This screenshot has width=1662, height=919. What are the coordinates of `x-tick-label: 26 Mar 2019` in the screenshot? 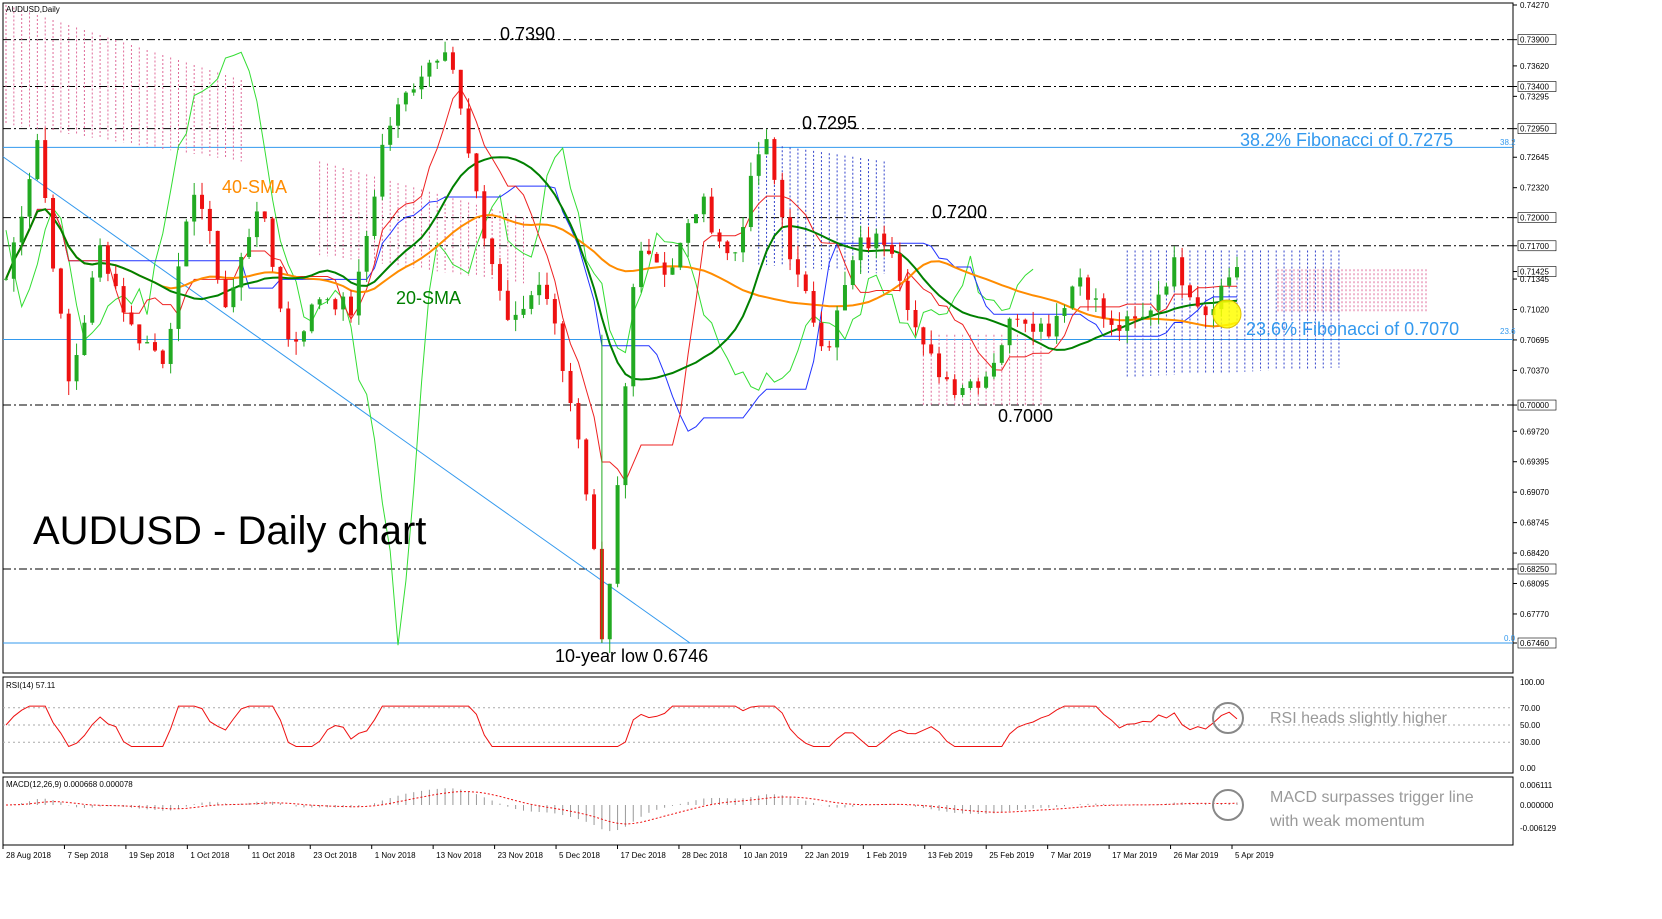 It's located at (1196, 855).